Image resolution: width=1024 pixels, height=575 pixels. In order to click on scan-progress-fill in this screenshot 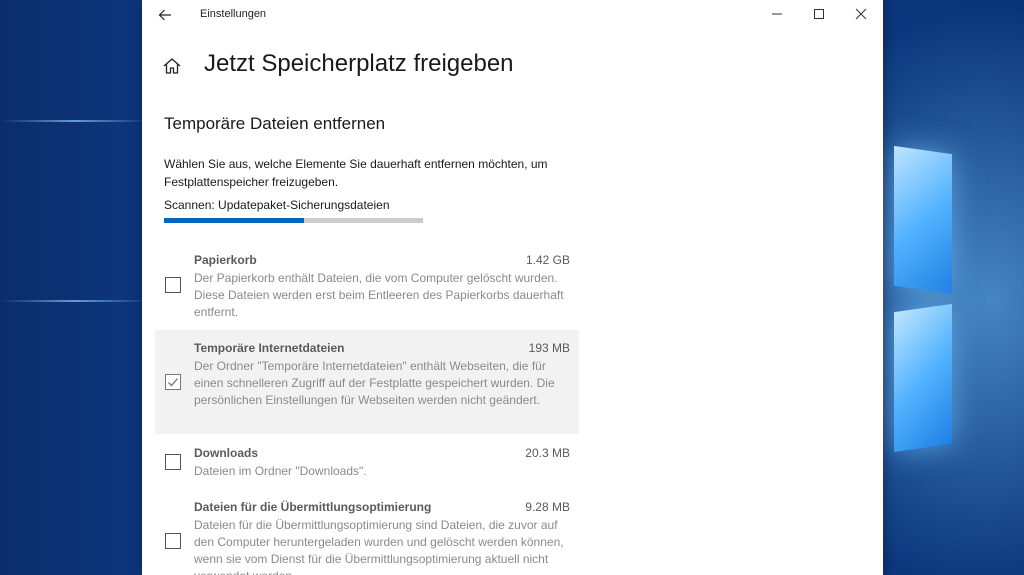, I will do `click(234, 220)`.